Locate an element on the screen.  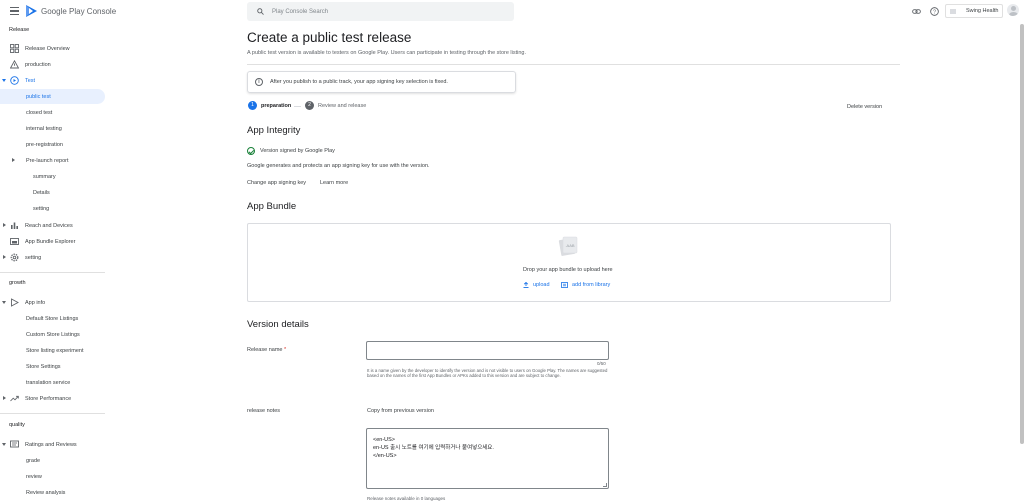
bundle-icon is located at coordinates (14, 241).